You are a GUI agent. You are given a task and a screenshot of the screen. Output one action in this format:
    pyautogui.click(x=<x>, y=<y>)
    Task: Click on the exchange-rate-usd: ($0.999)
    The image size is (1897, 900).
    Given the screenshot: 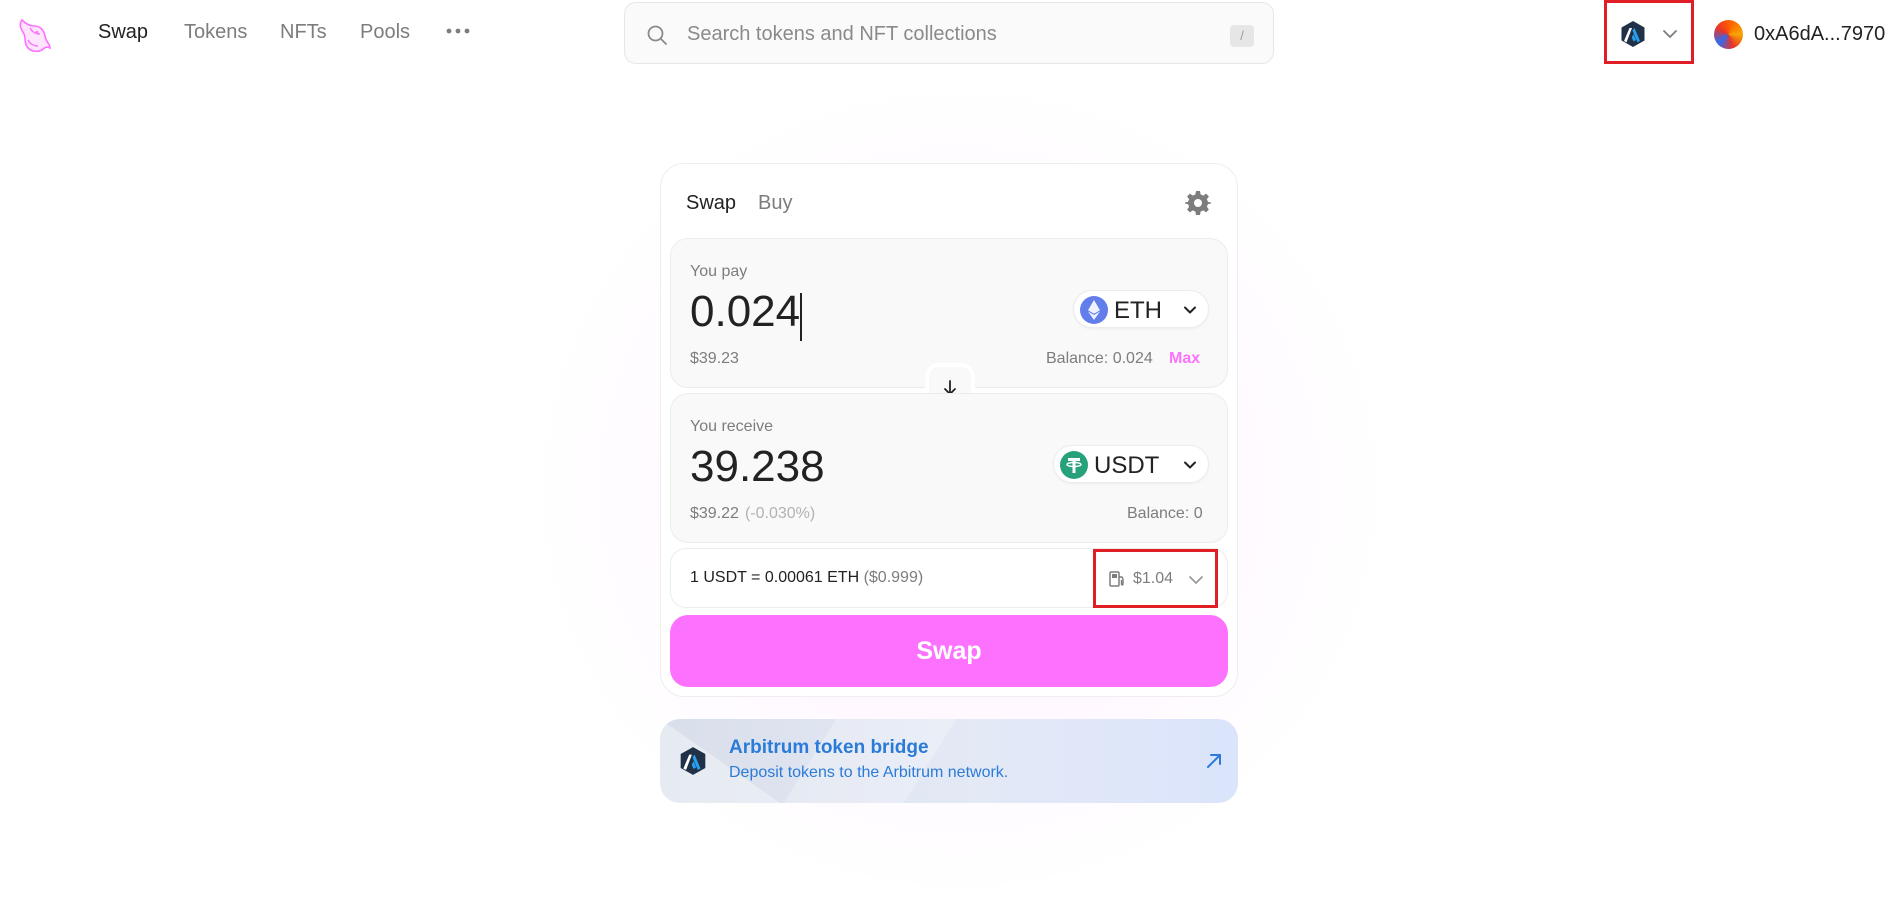 What is the action you would take?
    pyautogui.click(x=893, y=577)
    